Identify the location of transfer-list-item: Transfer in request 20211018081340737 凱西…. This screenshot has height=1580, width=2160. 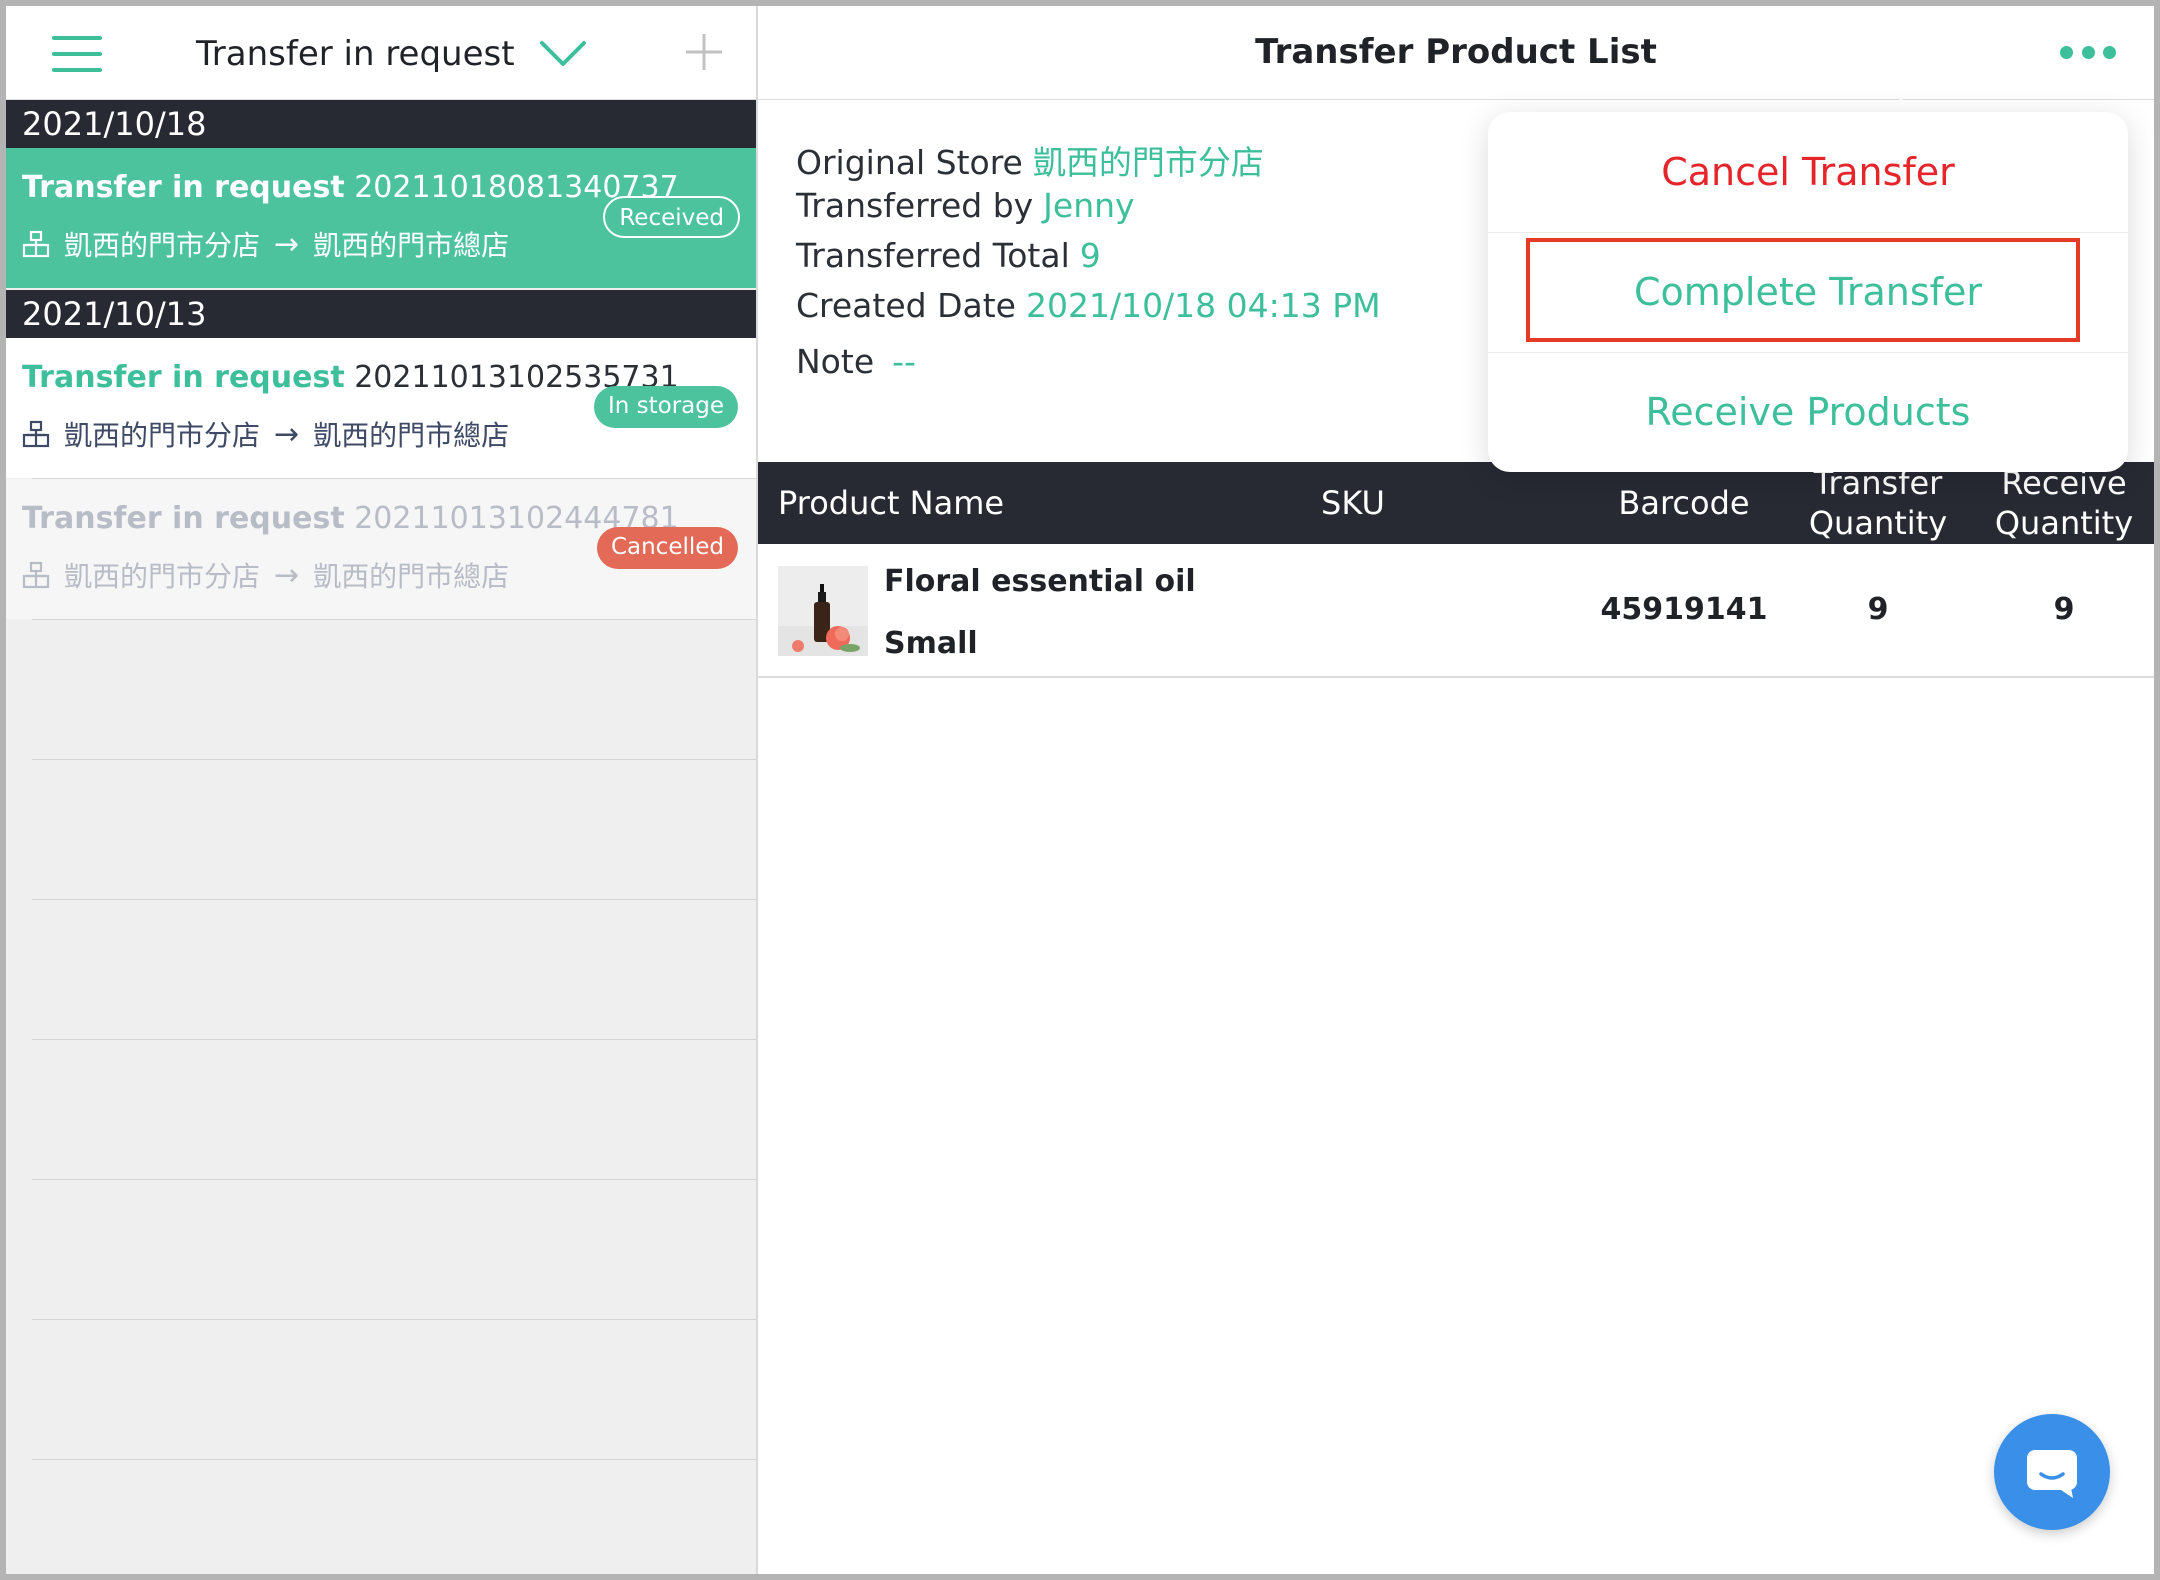
(381, 218).